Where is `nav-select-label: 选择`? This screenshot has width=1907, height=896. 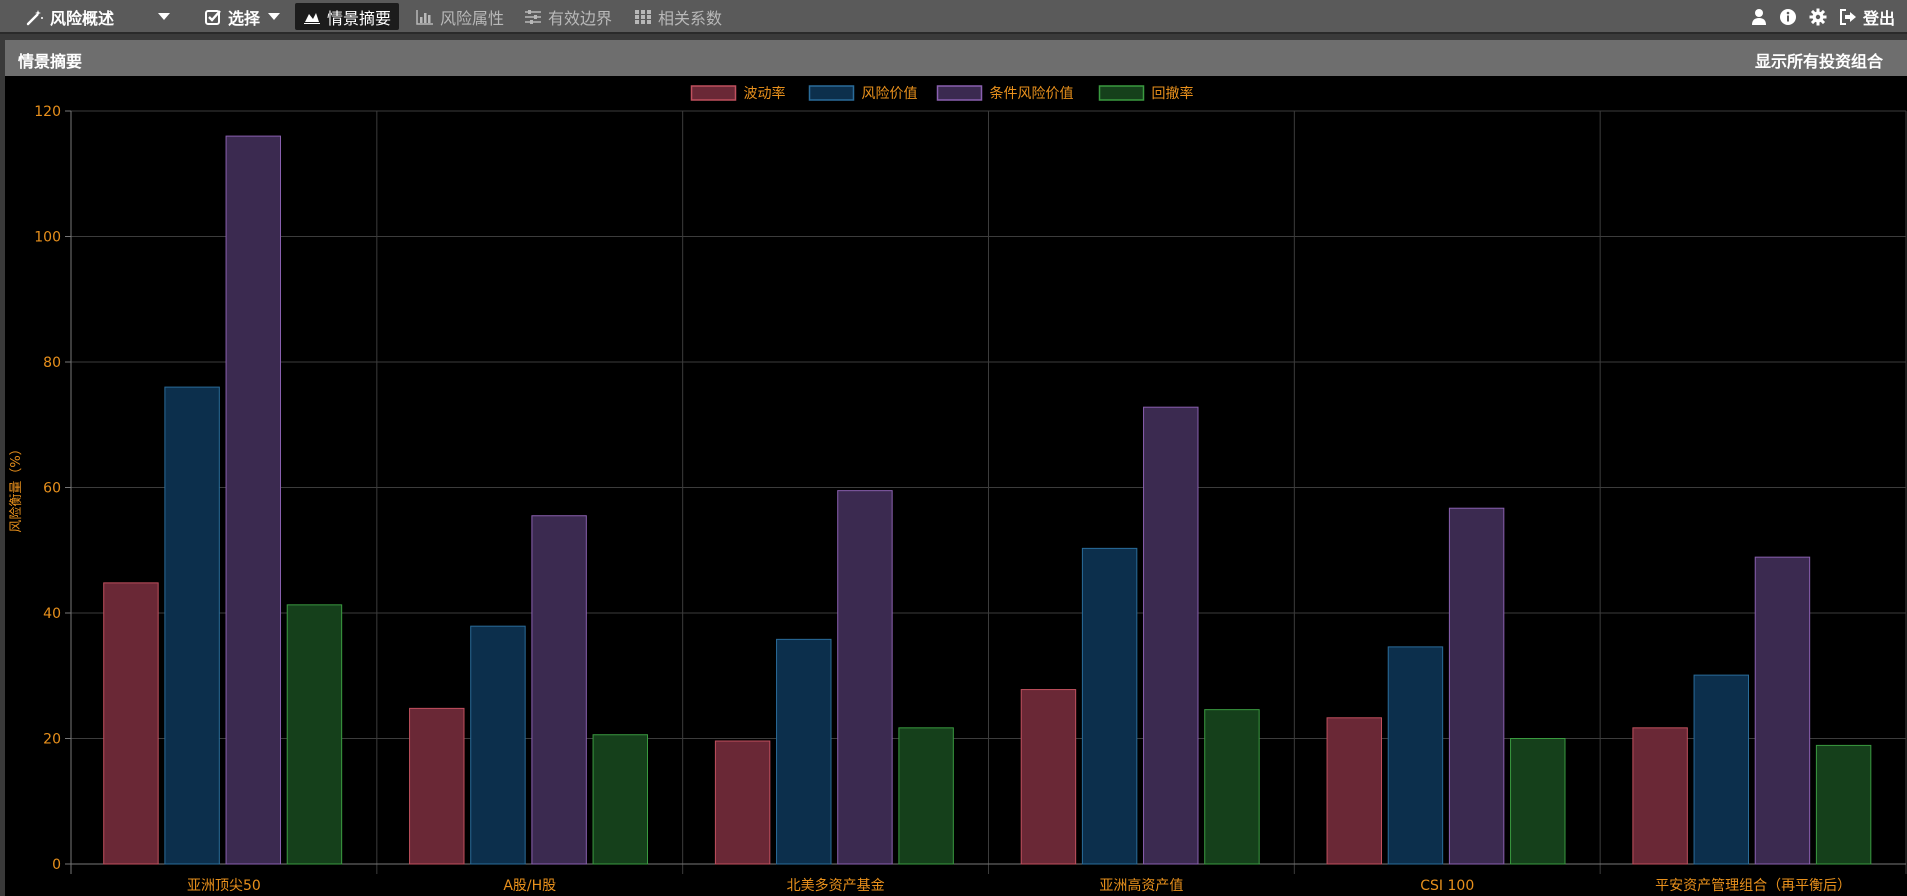
nav-select-label: 选择 is located at coordinates (244, 18).